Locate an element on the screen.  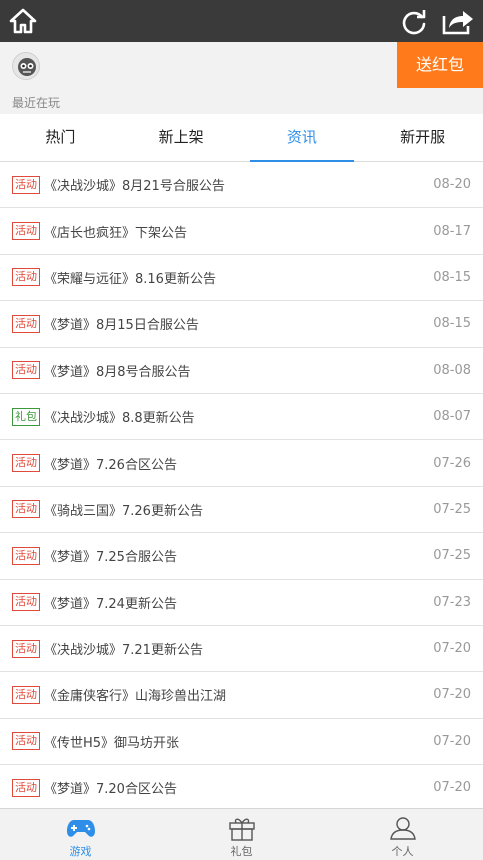
news-date: 08-20 is located at coordinates (452, 185).